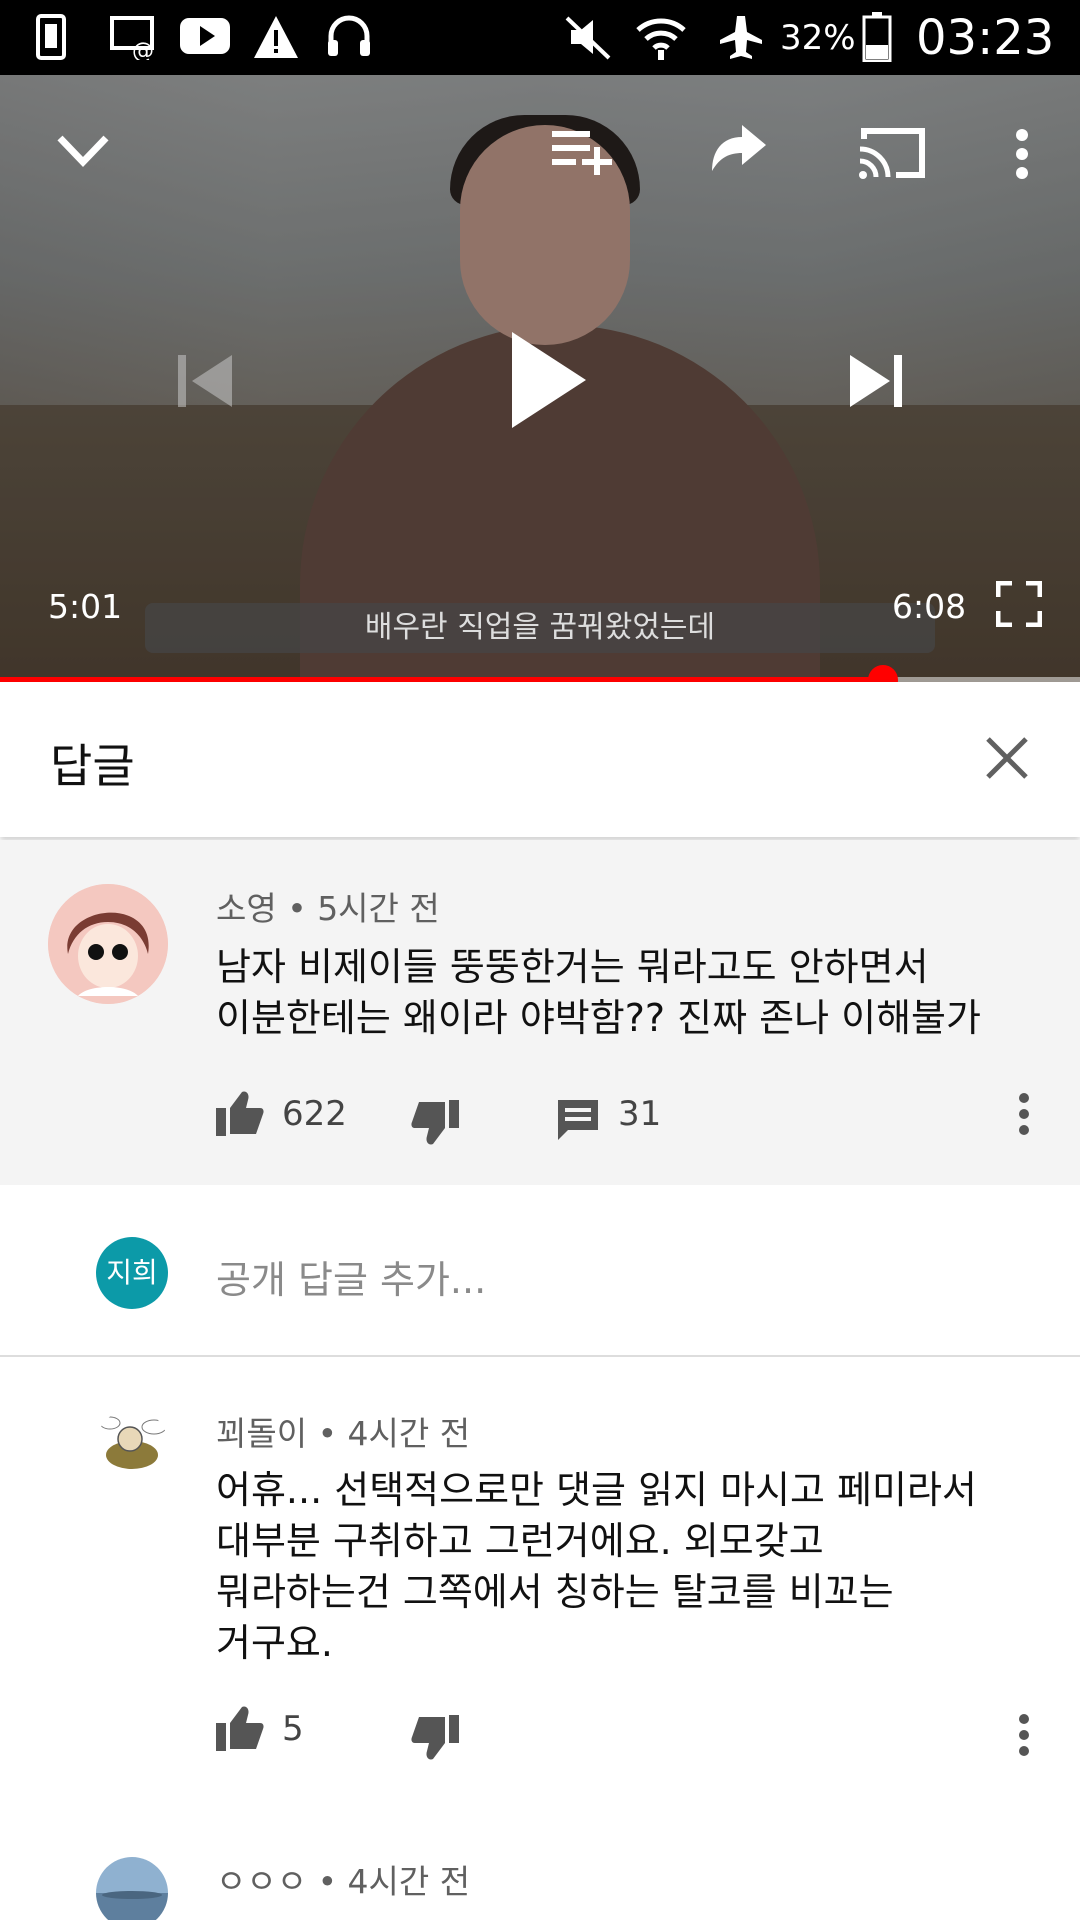 The image size is (1080, 1920). I want to click on clock: 03:23, so click(985, 38).